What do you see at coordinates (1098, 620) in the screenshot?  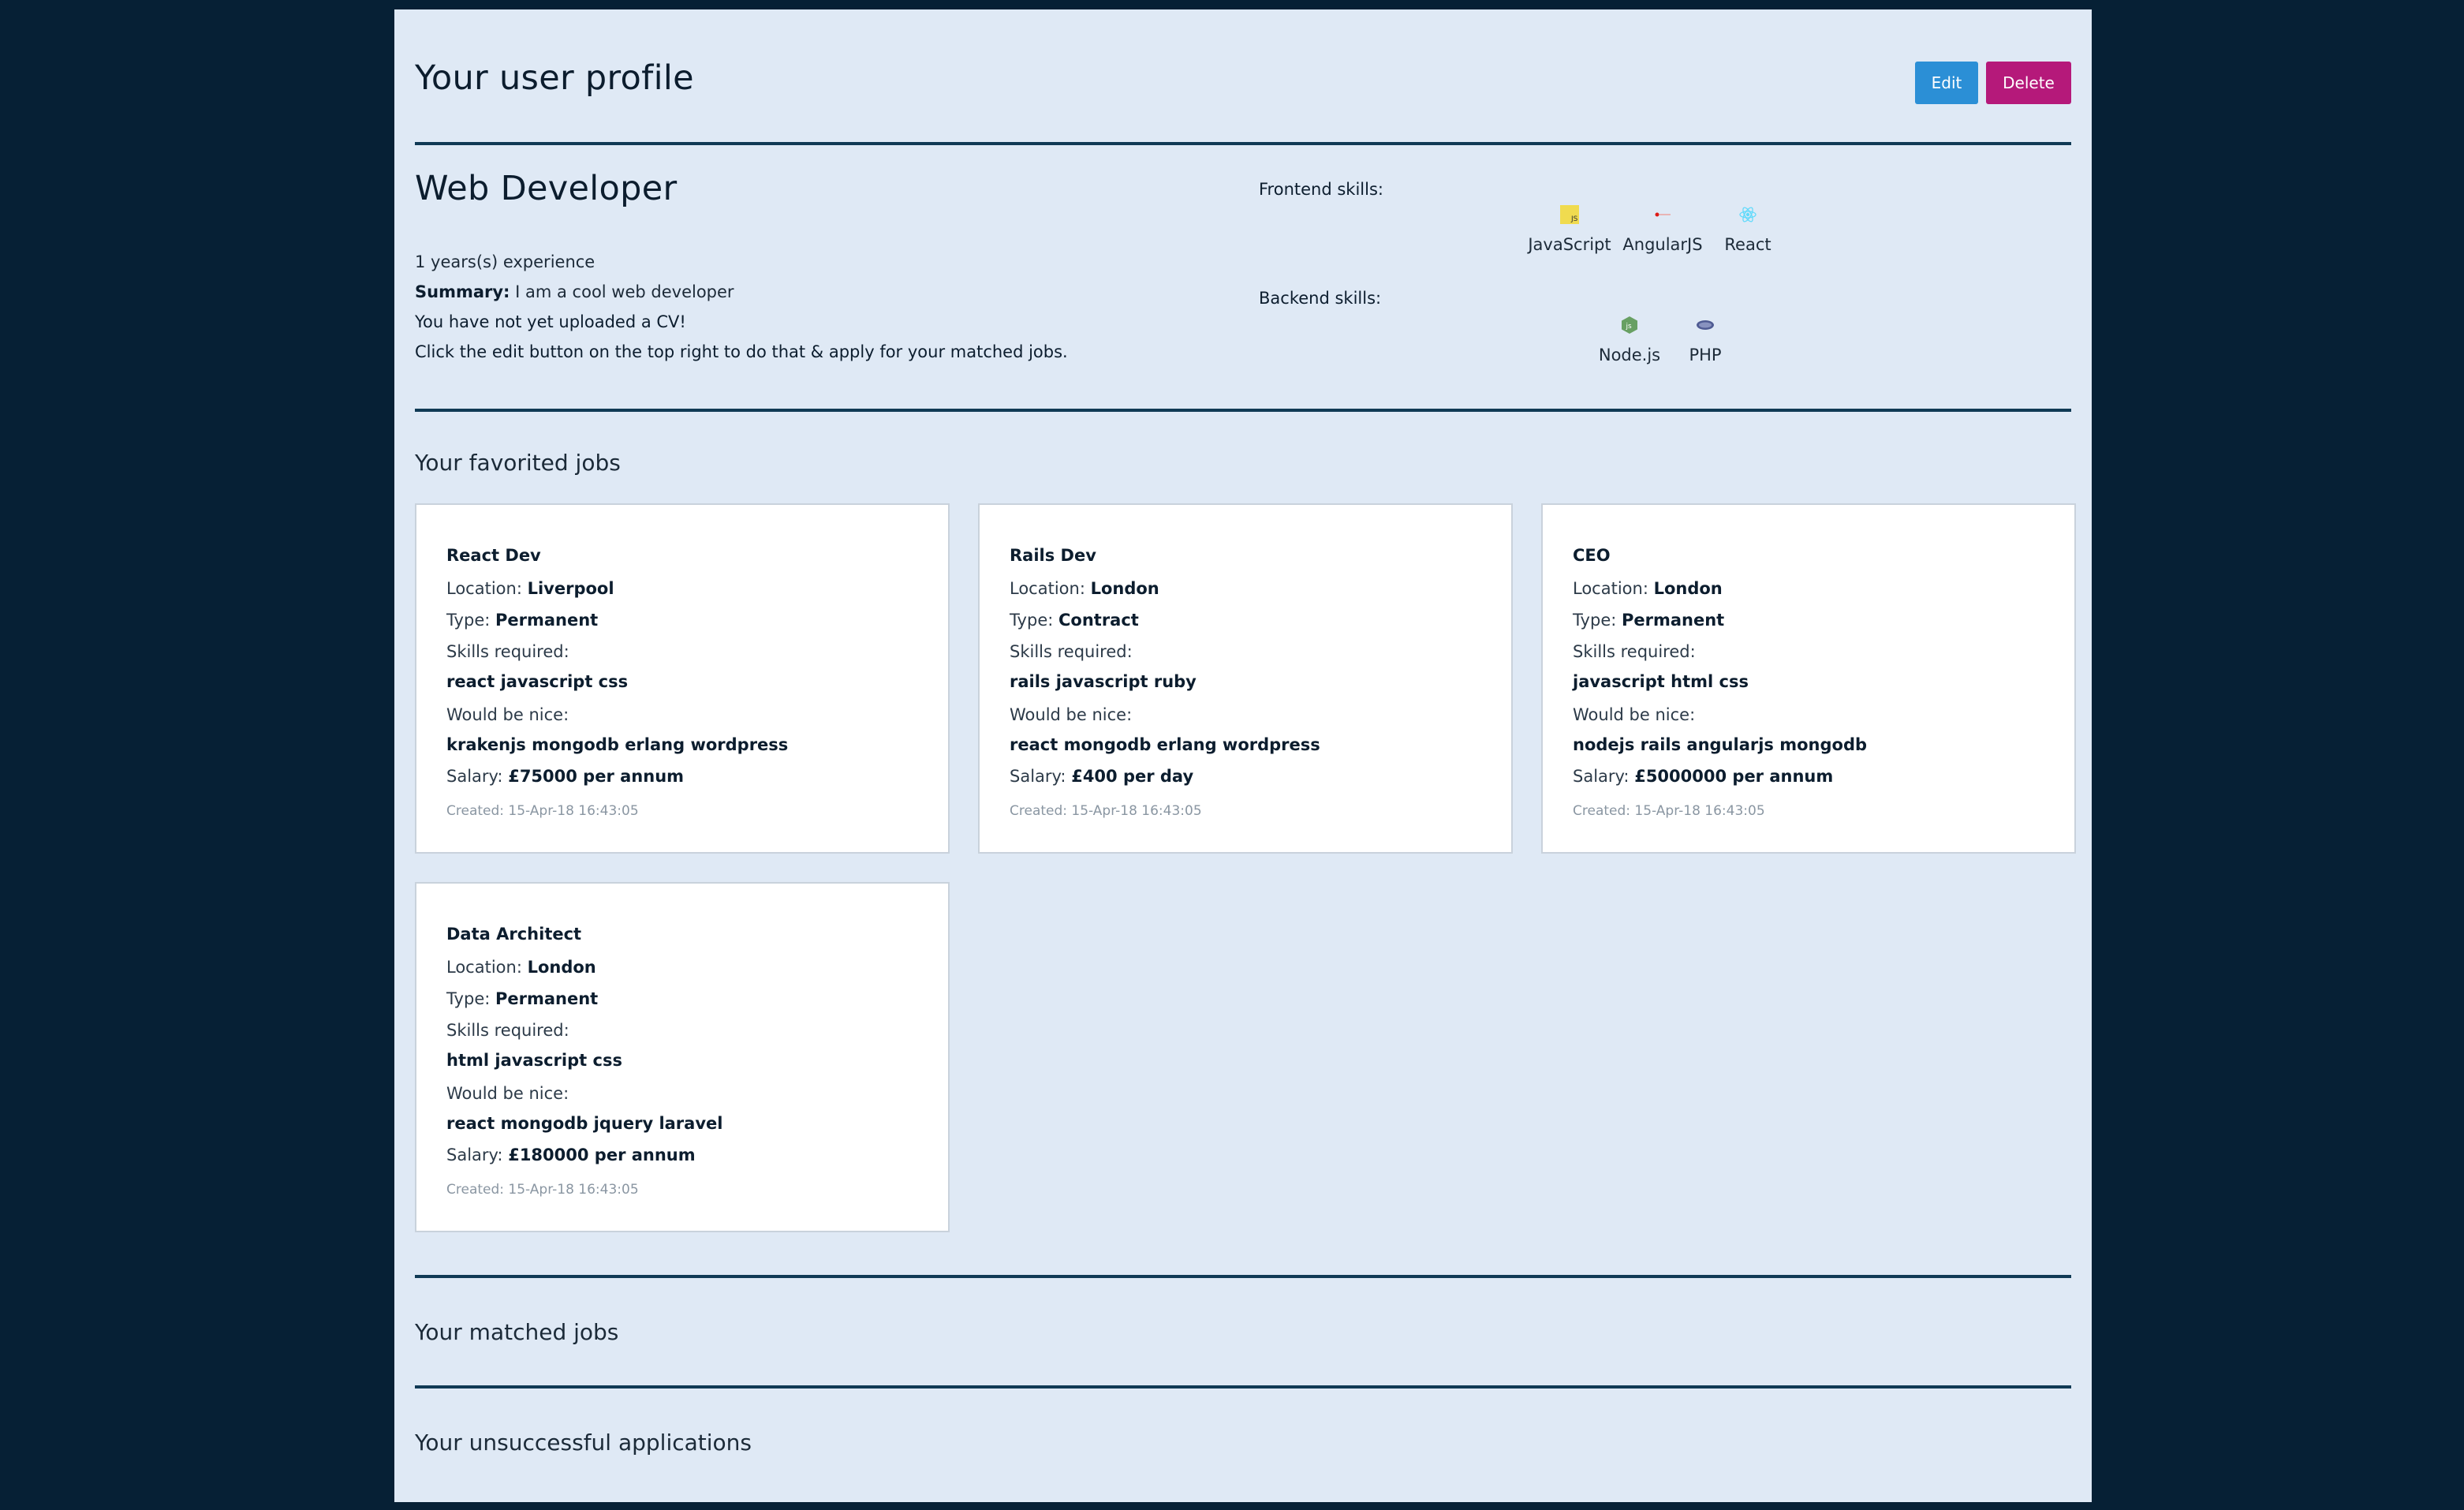 I see `type-value: Contract` at bounding box center [1098, 620].